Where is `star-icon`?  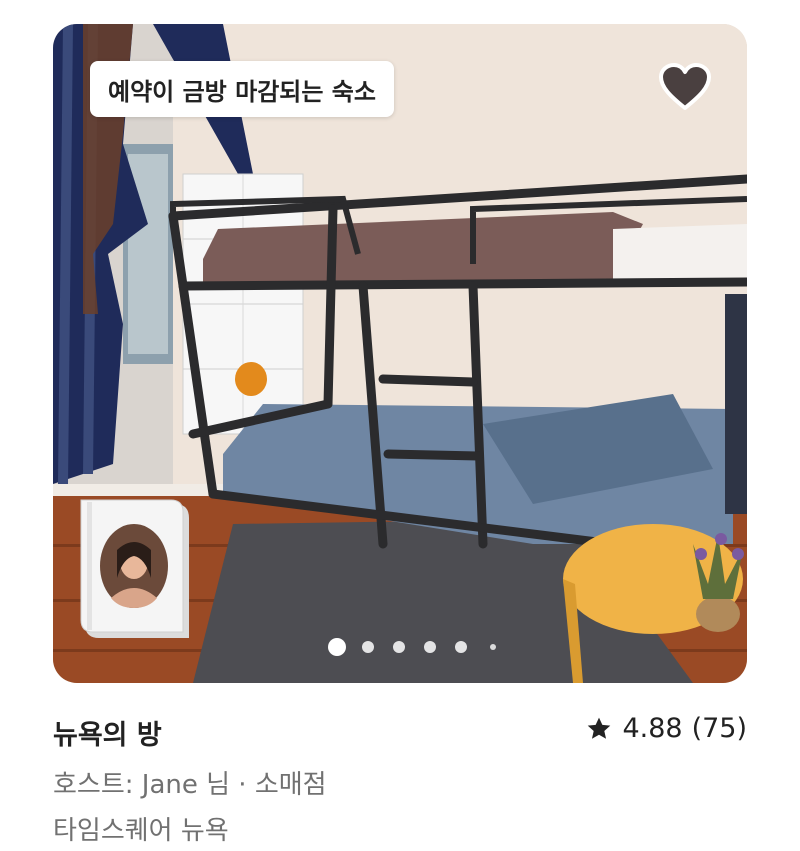 star-icon is located at coordinates (599, 728).